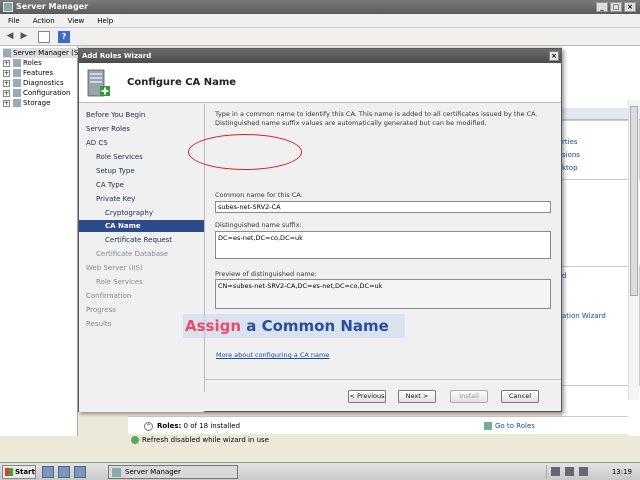 This screenshot has height=480, width=640. Describe the element at coordinates (320, 21) in the screenshot. I see `menu-bar: File Action View Help` at that location.